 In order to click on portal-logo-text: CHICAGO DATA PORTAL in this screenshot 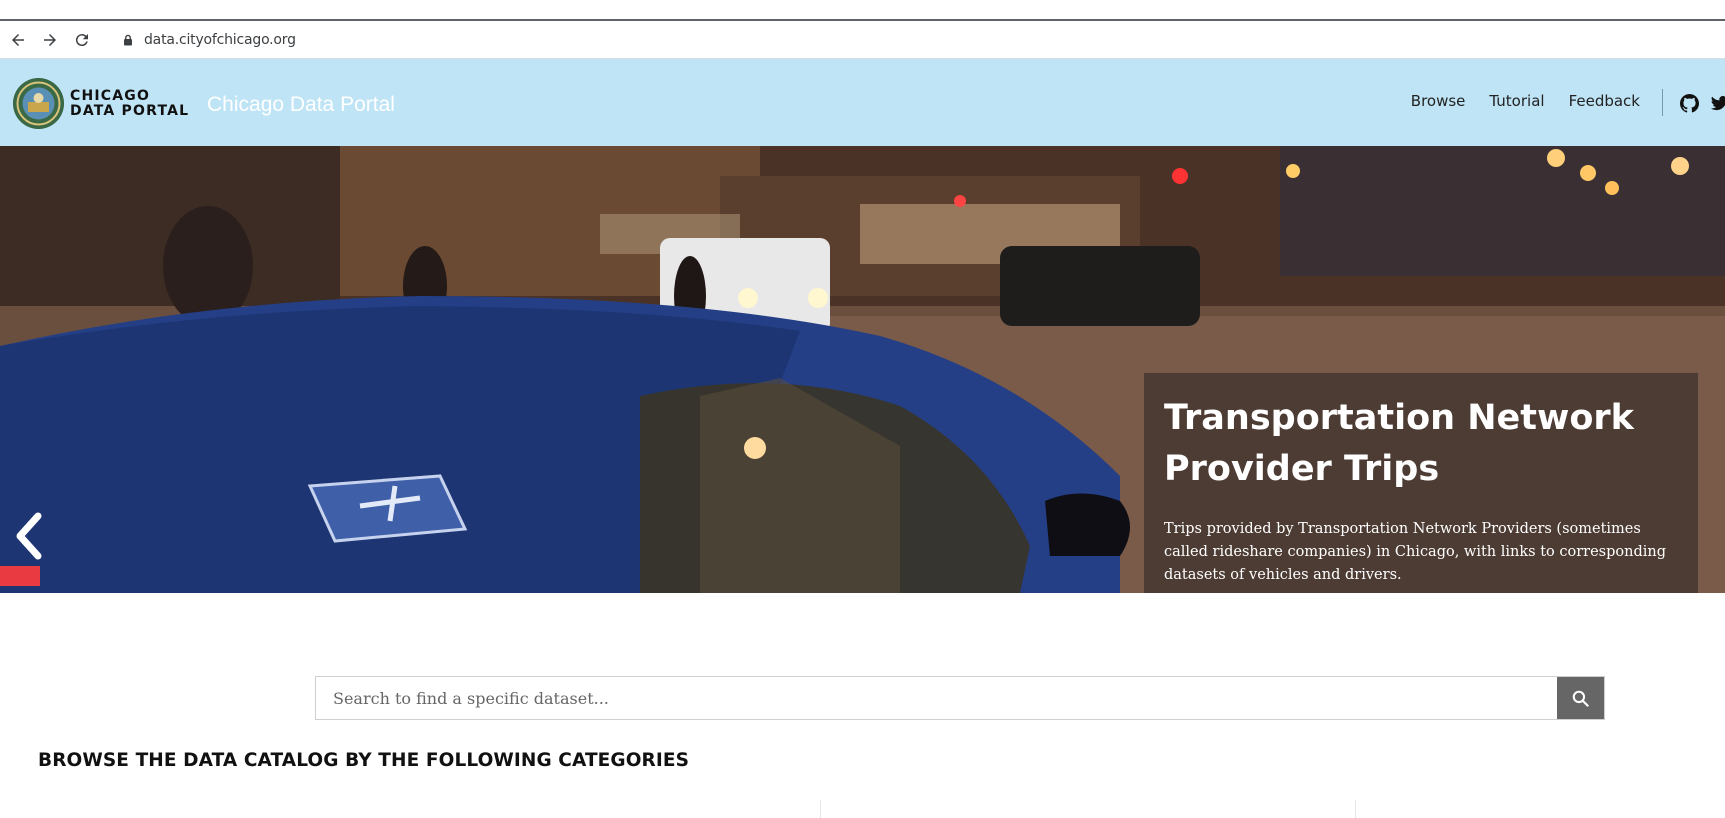, I will do `click(129, 104)`.